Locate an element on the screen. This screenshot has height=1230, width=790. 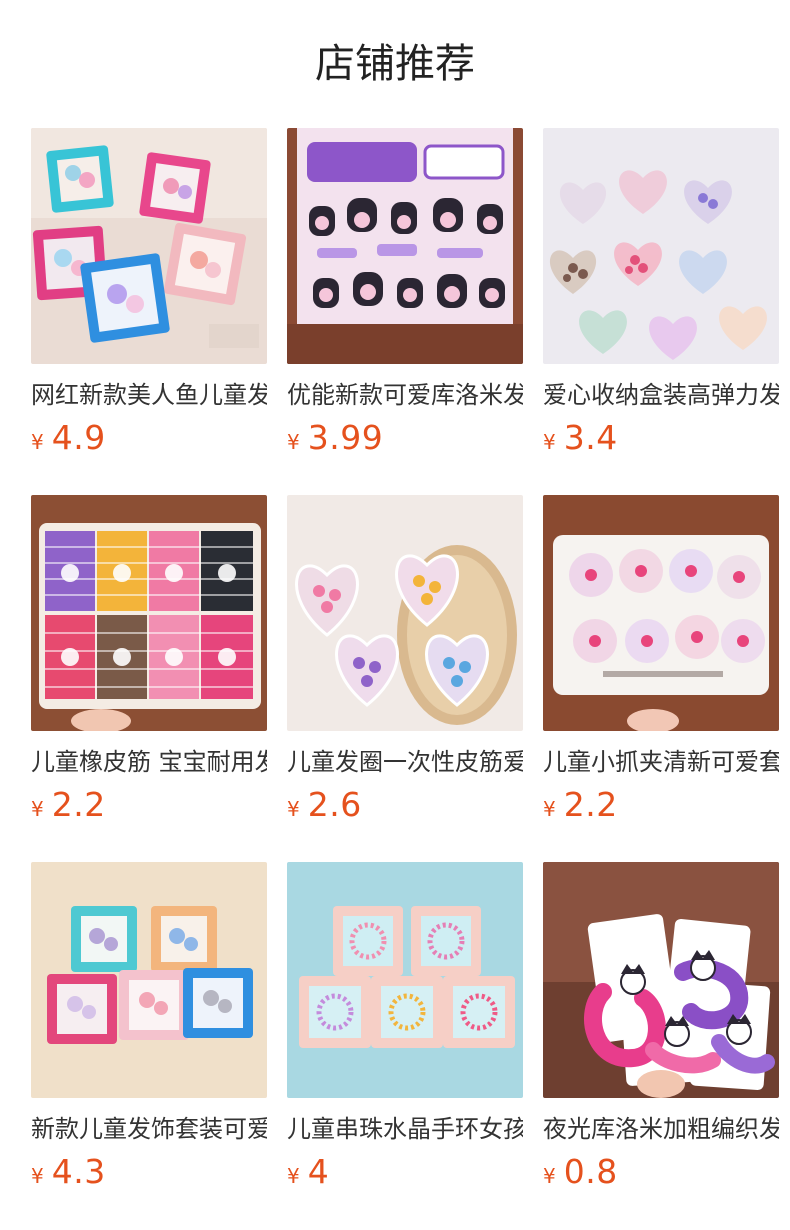
price-amount: 4.9 is located at coordinates (78, 437).